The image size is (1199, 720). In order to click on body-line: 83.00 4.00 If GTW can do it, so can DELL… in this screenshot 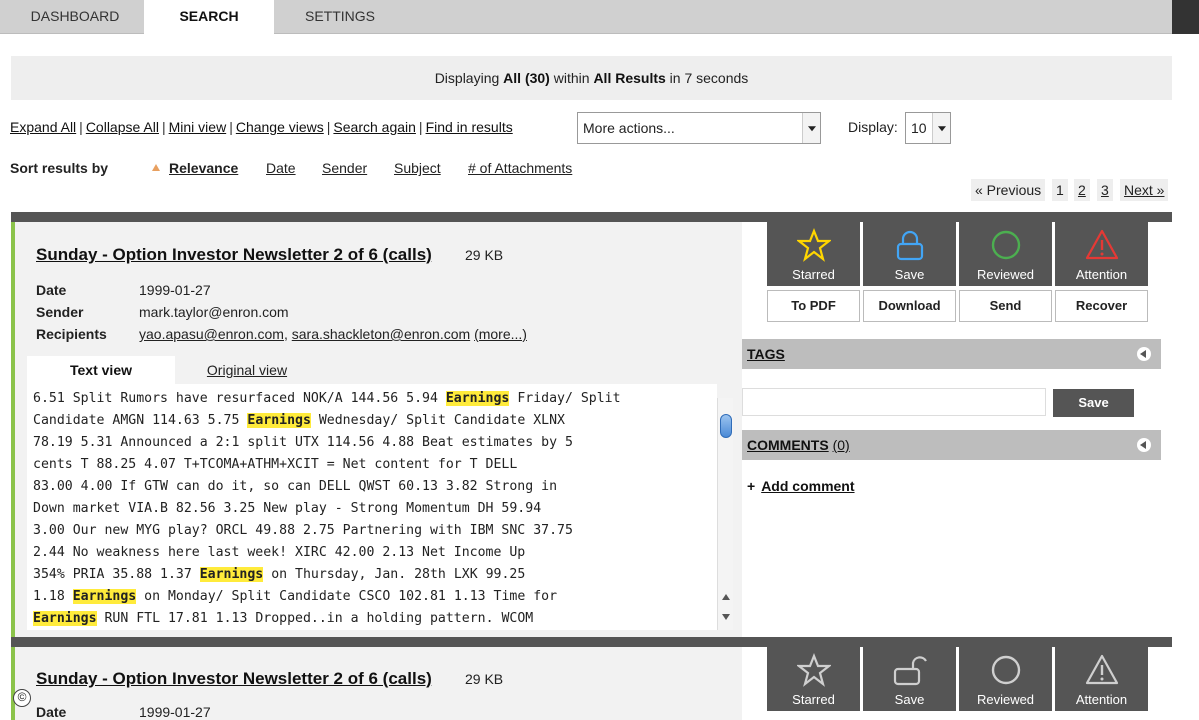, I will do `click(372, 487)`.